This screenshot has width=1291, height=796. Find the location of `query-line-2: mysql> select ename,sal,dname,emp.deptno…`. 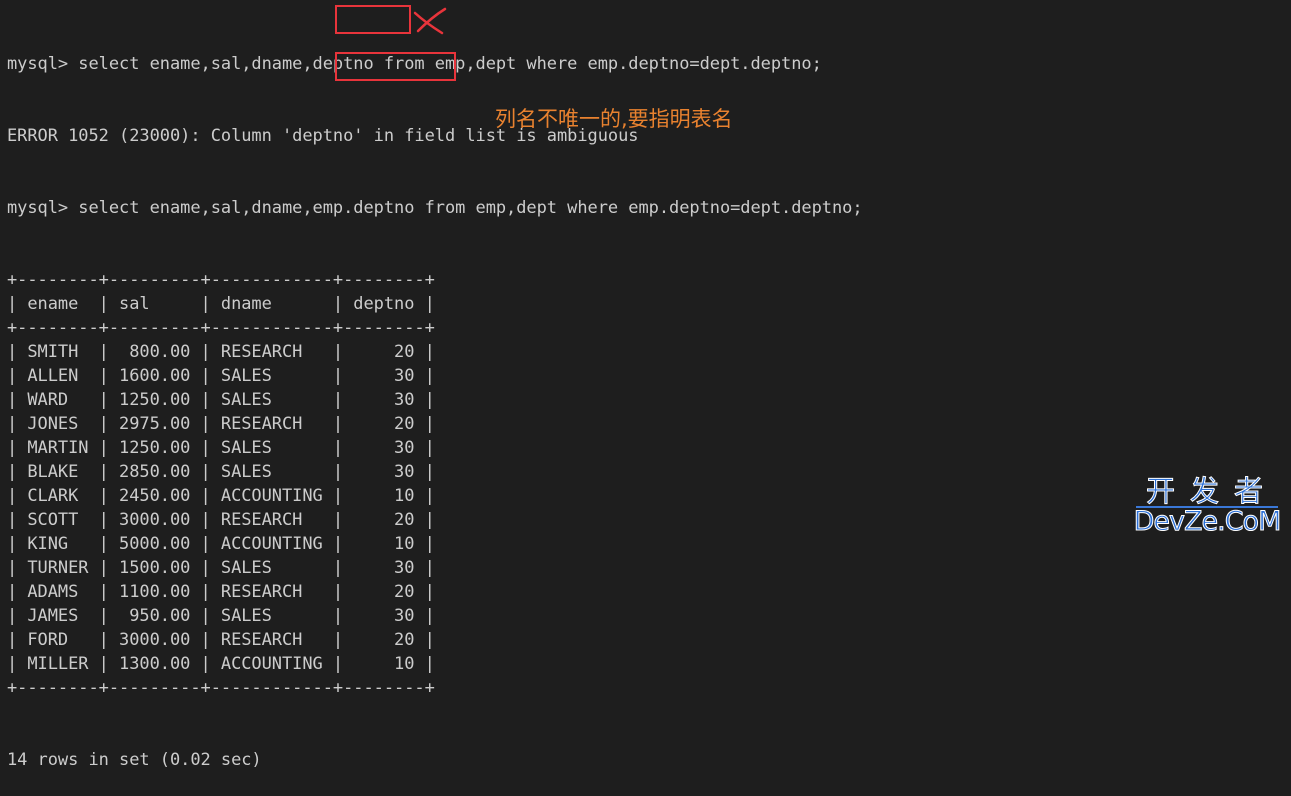

query-line-2: mysql> select ename,sal,dname,emp.deptno… is located at coordinates (435, 208).